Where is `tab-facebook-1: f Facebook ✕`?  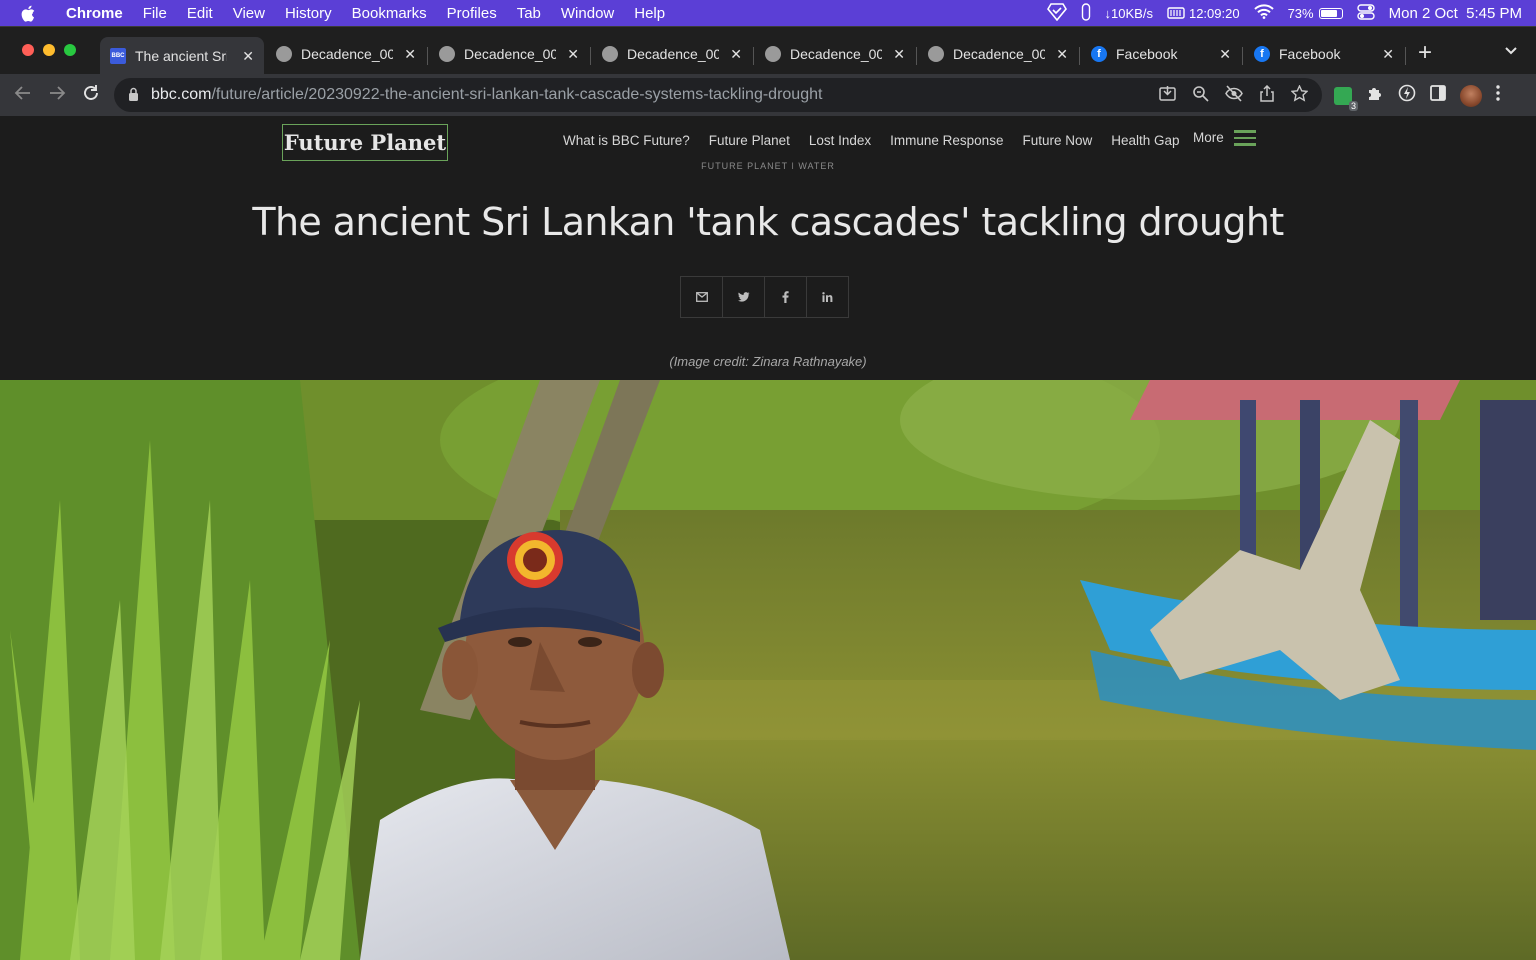 tab-facebook-1: f Facebook ✕ is located at coordinates (1161, 54).